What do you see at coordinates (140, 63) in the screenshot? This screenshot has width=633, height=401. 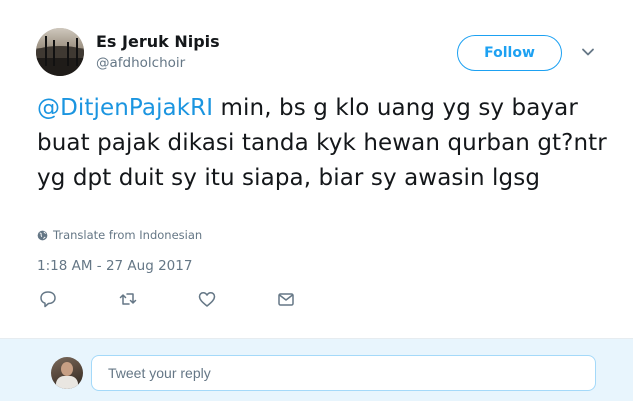 I see `author-screen-name: @afdholchoir` at bounding box center [140, 63].